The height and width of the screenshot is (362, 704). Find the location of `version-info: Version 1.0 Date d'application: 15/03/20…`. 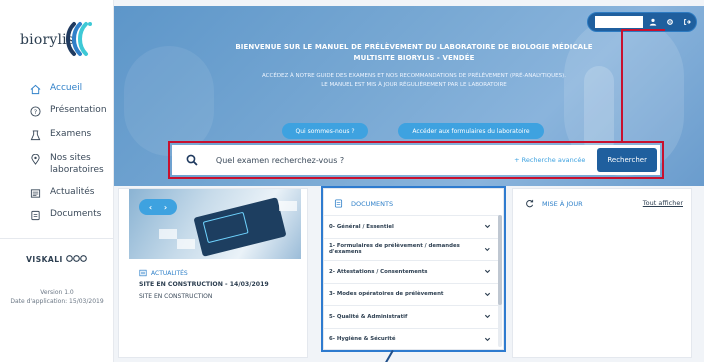

version-info: Version 1.0 Date d'application: 15/03/20… is located at coordinates (57, 297).